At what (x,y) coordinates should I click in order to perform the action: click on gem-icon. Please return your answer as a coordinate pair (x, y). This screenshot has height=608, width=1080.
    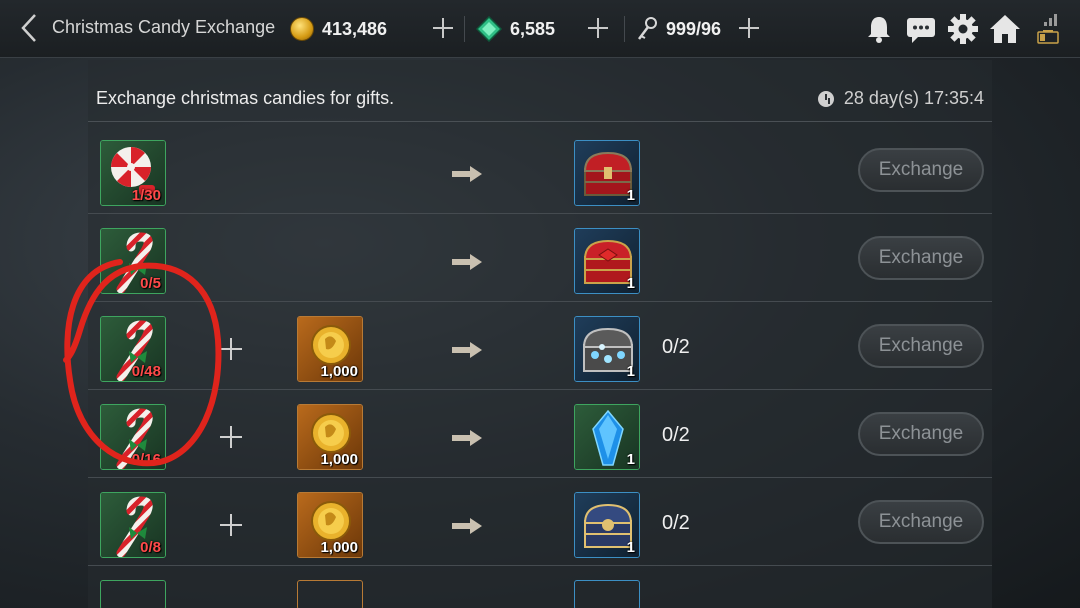
    Looking at the image, I should click on (489, 29).